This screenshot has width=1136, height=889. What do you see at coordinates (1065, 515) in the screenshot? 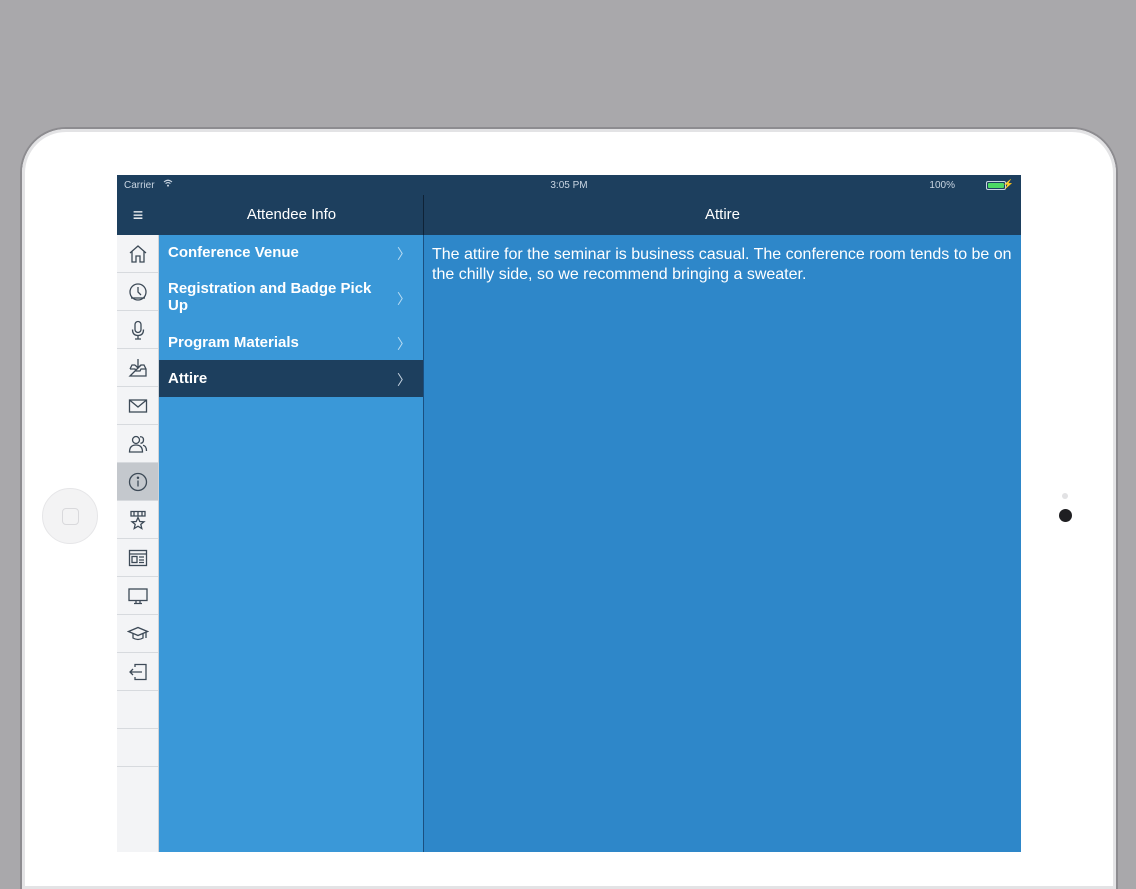
I see `camera` at bounding box center [1065, 515].